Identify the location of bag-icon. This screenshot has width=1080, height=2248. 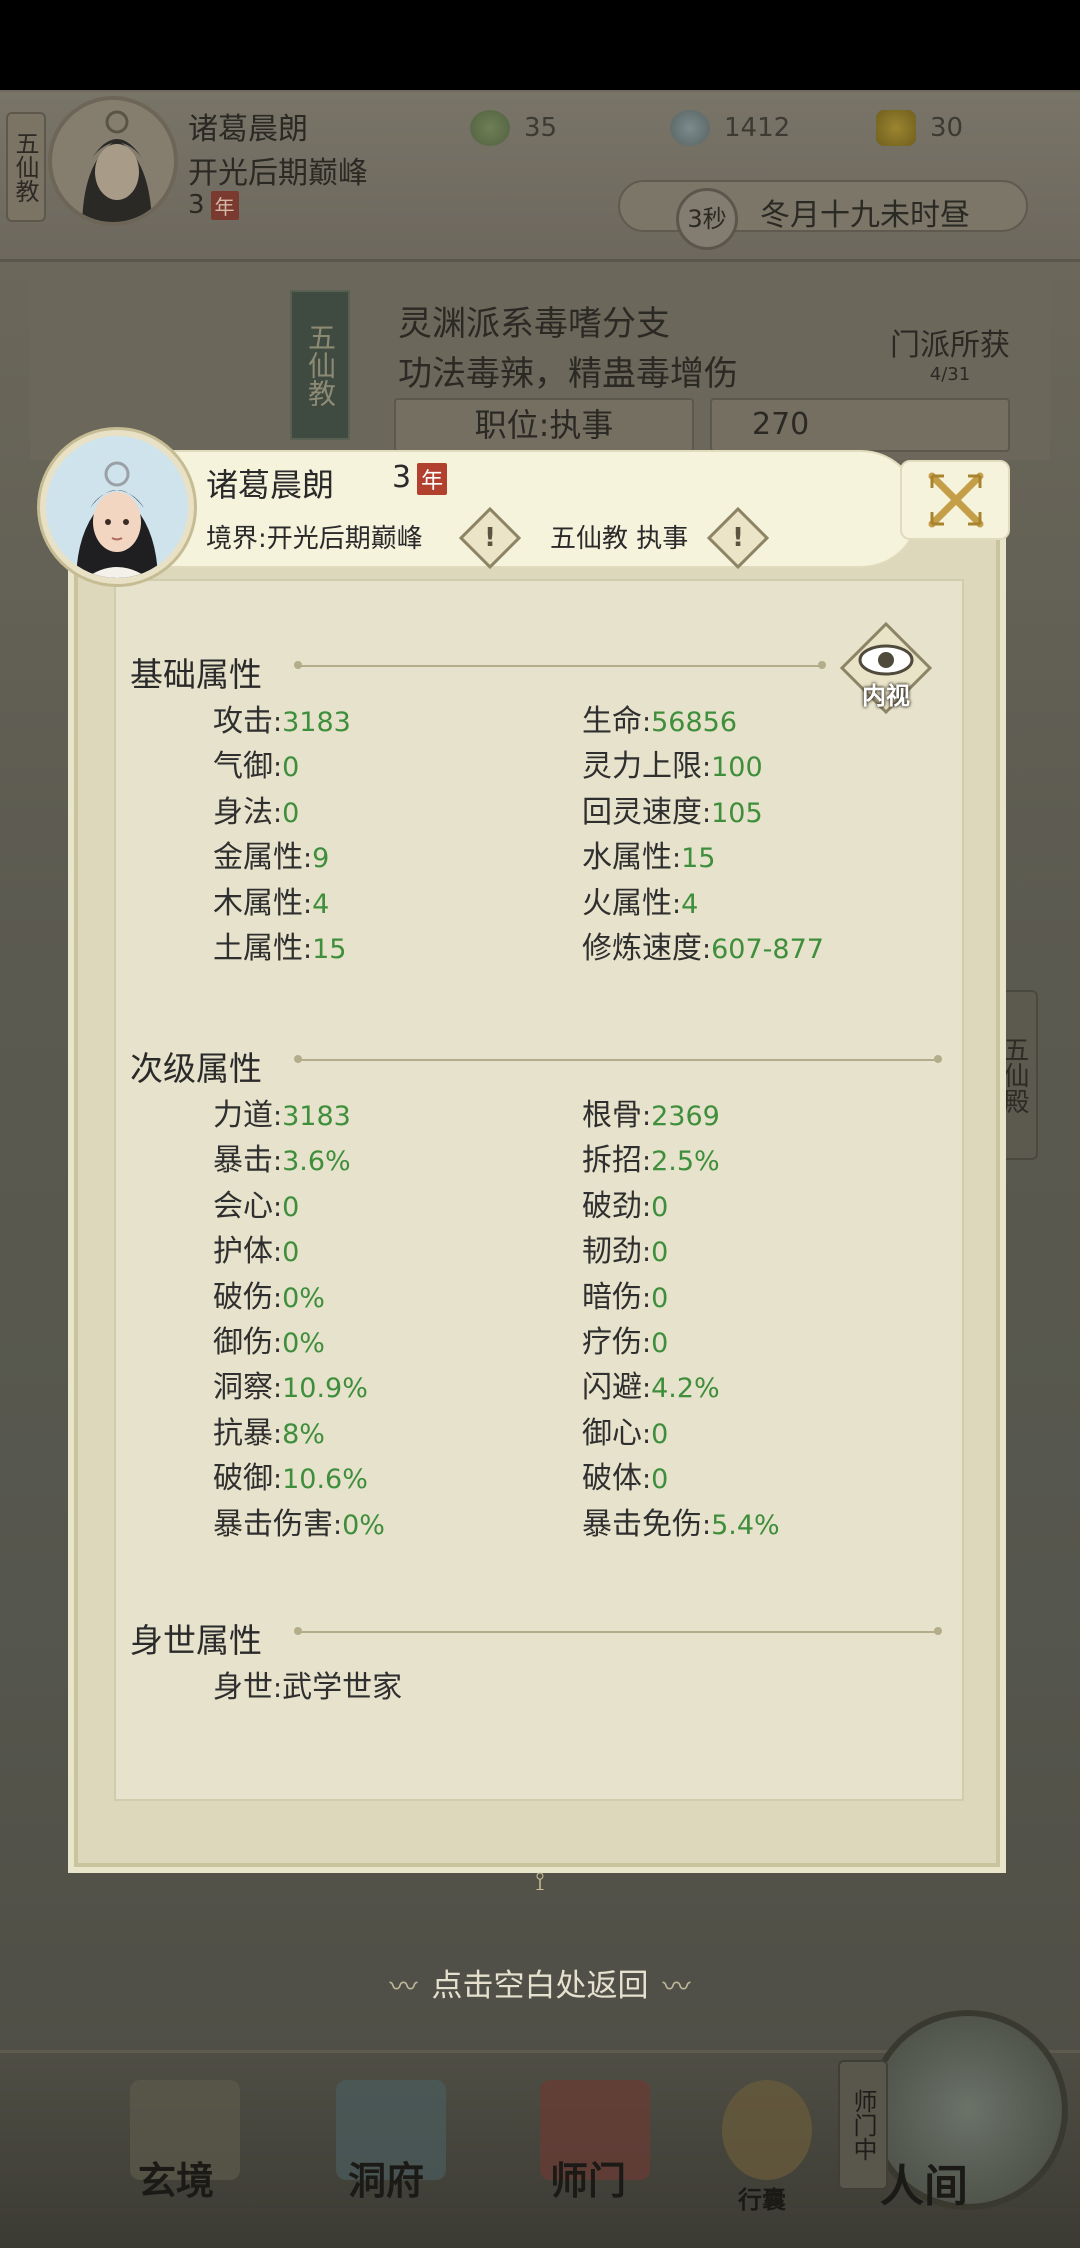
(767, 2130).